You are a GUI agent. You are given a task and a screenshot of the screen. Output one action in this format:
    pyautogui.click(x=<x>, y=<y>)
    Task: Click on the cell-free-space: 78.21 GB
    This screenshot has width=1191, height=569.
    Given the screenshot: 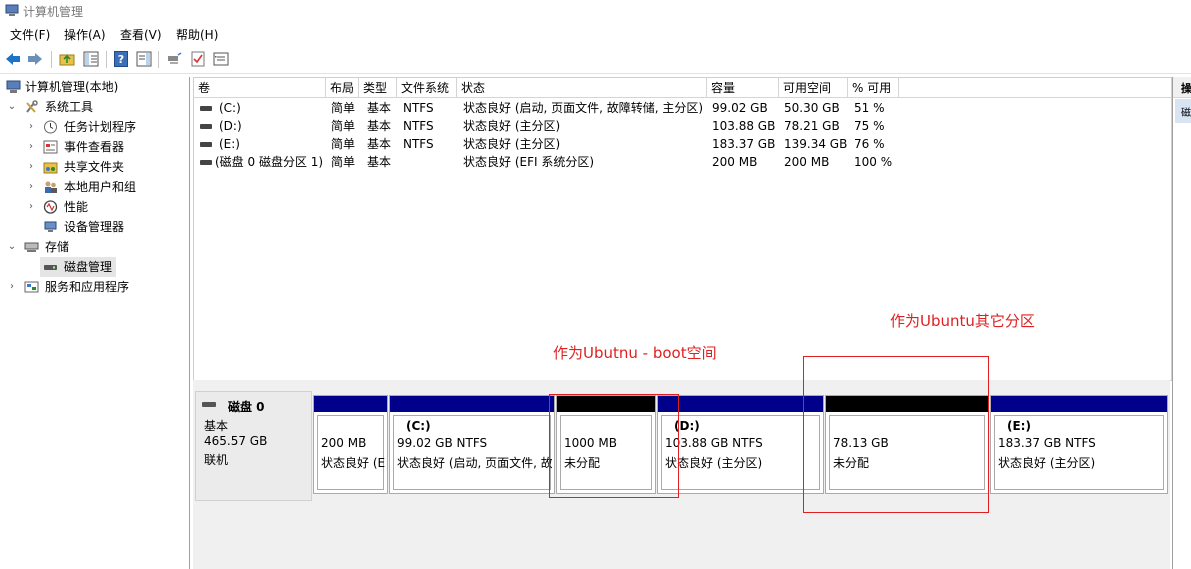 What is the action you would take?
    pyautogui.click(x=812, y=126)
    